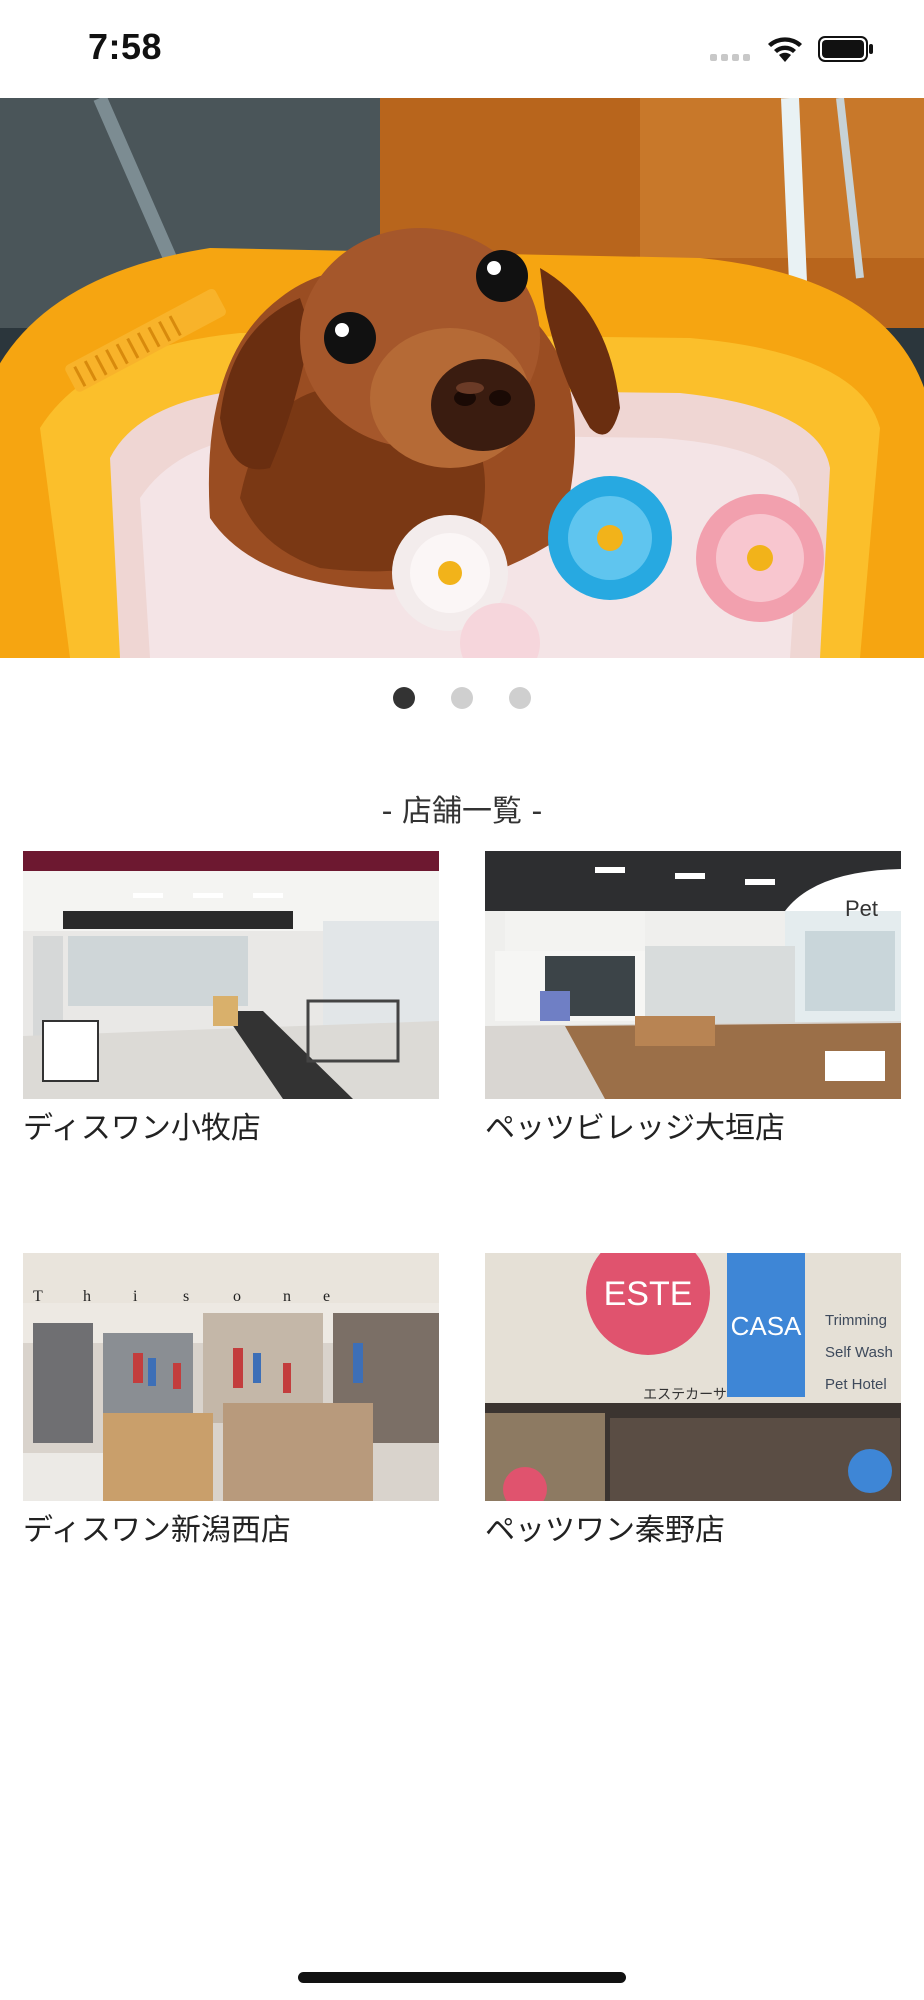 The width and height of the screenshot is (924, 2000). Describe the element at coordinates (859, 1352) in the screenshot. I see `svg-text: Self Wash` at that location.